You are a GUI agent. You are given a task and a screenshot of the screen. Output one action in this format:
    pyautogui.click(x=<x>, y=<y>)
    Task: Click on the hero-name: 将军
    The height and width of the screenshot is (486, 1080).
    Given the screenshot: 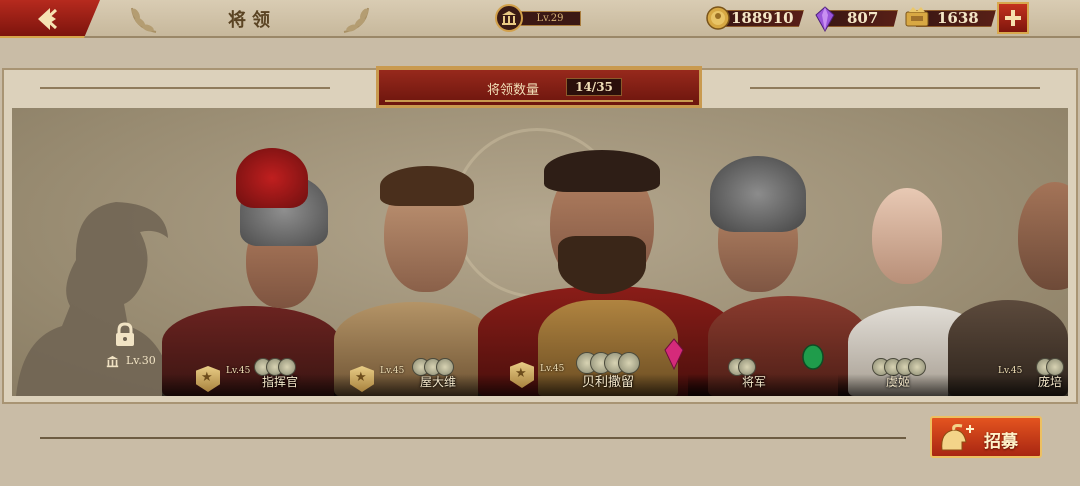 What is the action you would take?
    pyautogui.click(x=754, y=382)
    